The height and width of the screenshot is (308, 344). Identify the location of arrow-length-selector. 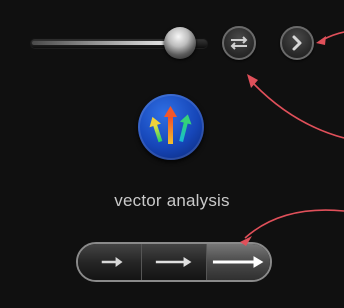
(174, 262).